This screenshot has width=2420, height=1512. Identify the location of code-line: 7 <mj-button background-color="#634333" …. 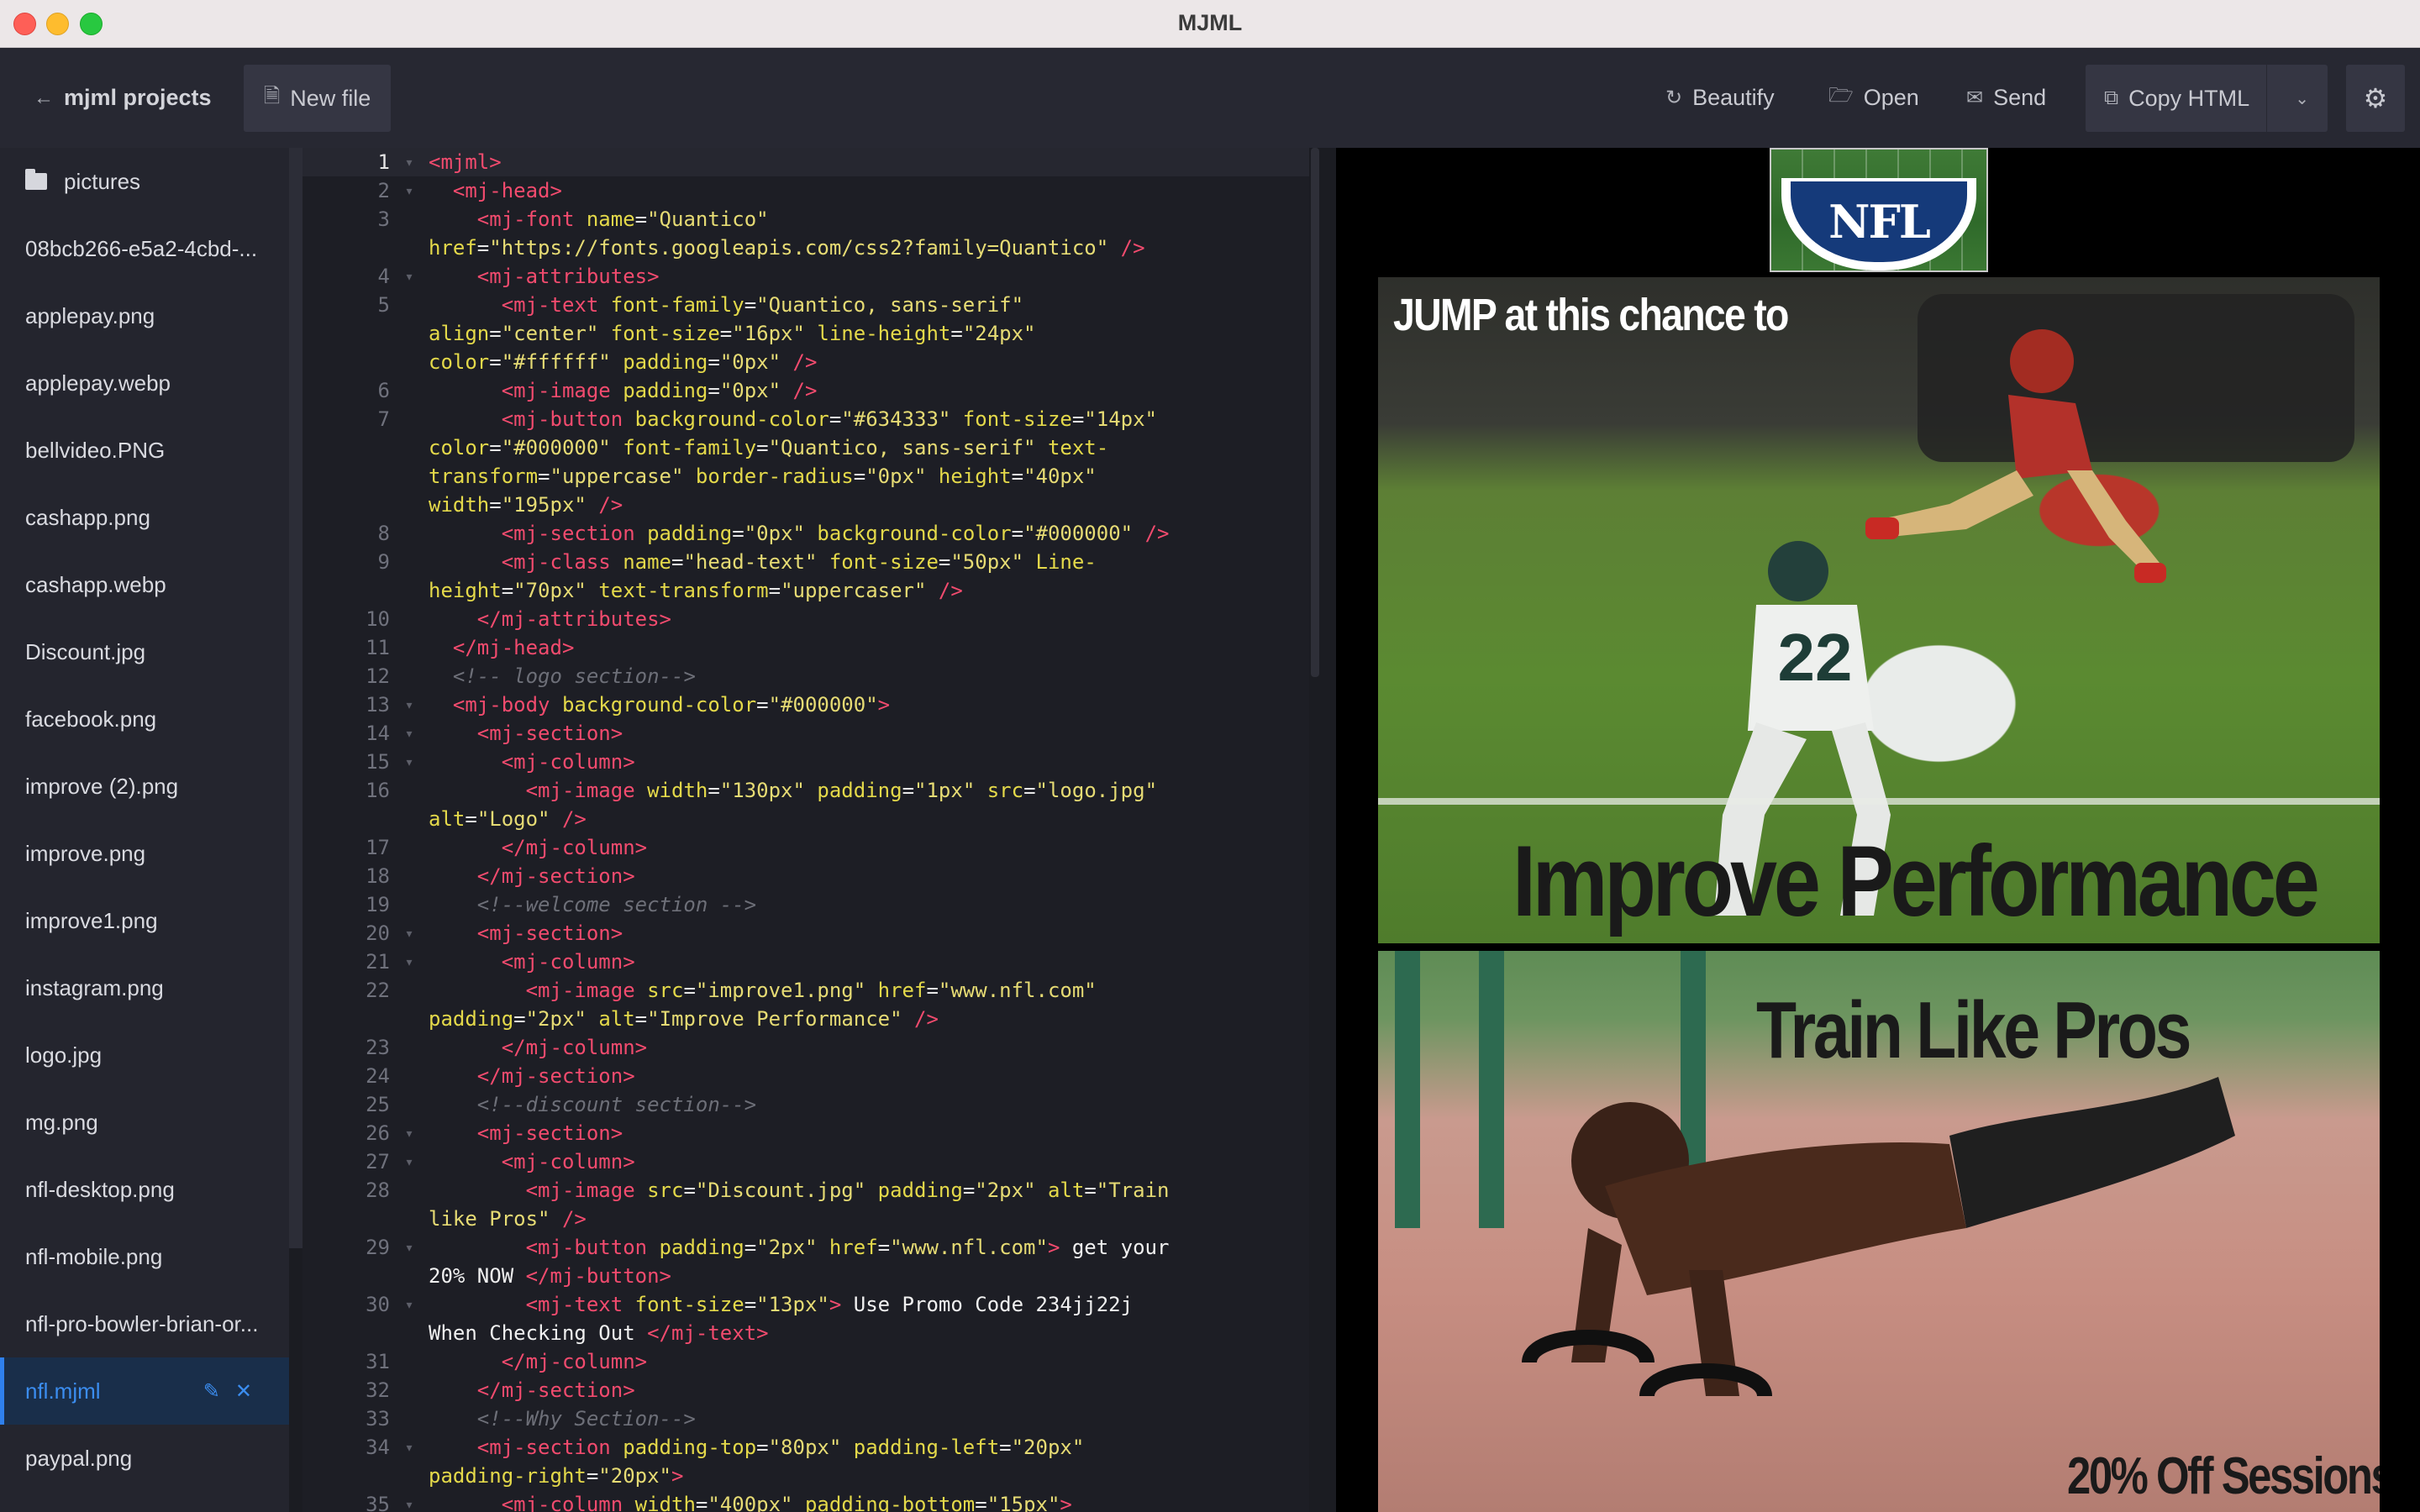
(805, 462).